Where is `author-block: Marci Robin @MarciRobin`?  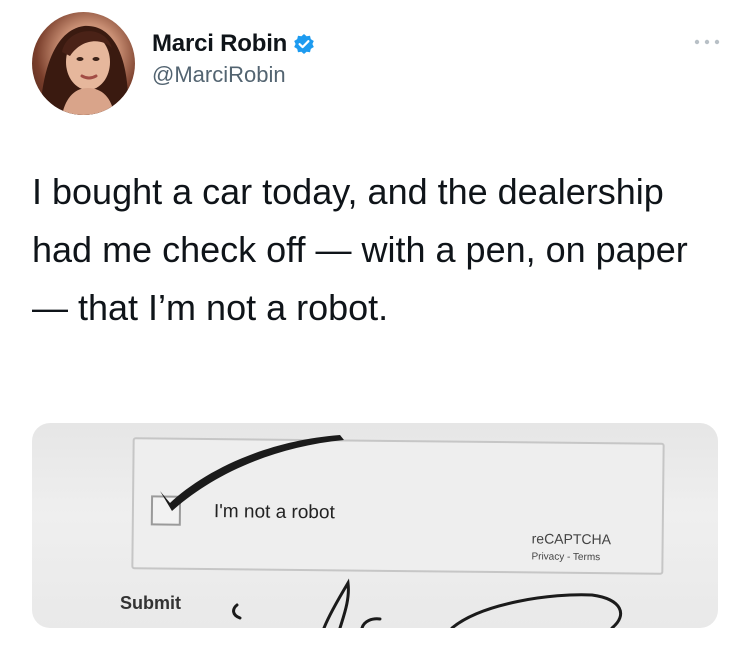
author-block: Marci Robin @MarciRobin is located at coordinates (233, 59).